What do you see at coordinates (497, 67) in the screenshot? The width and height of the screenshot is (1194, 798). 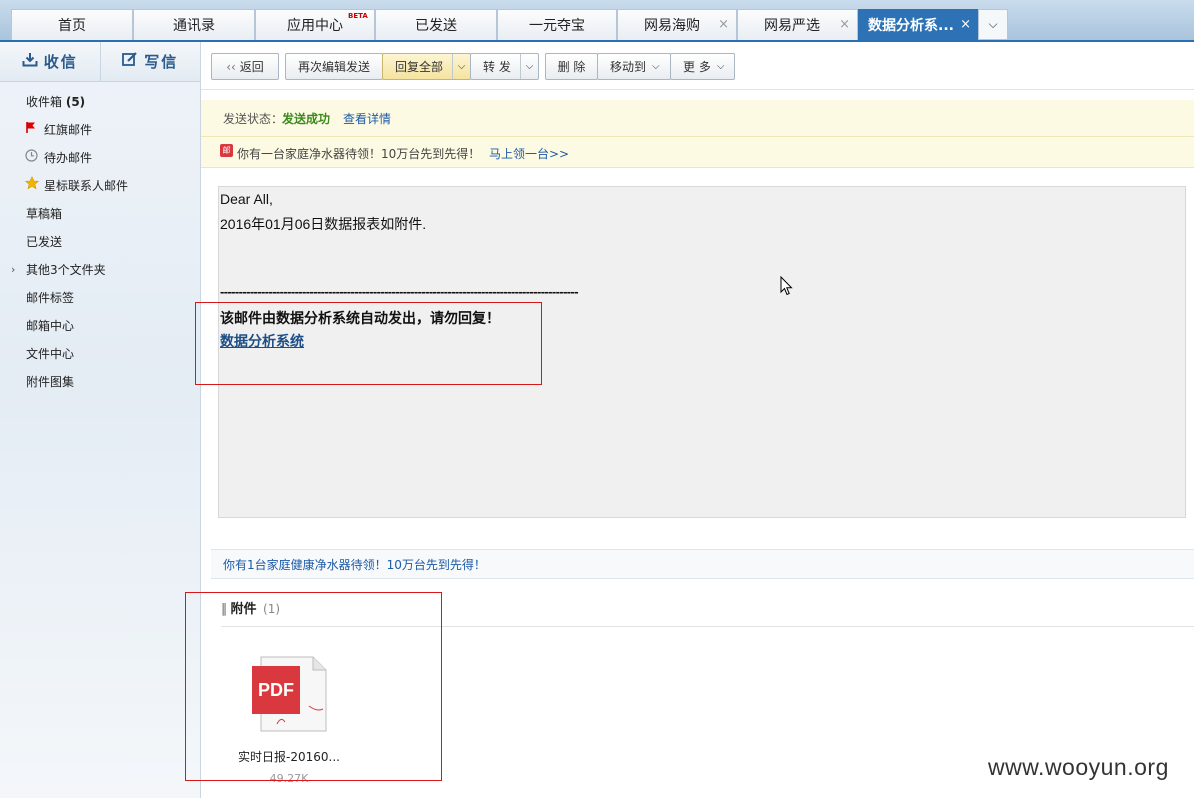 I see `forward-label: 转 发` at bounding box center [497, 67].